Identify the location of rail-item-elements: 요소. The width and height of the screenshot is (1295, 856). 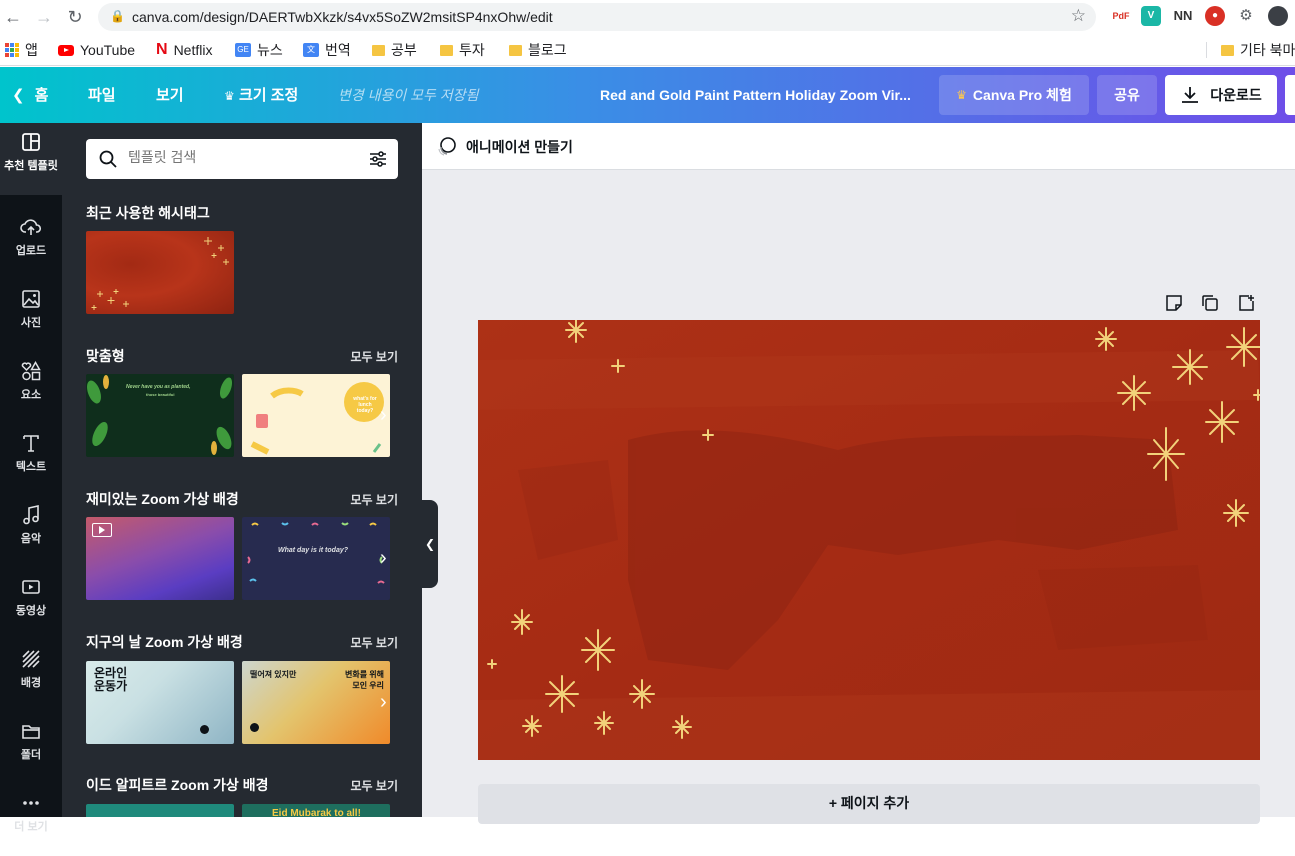
(31, 388).